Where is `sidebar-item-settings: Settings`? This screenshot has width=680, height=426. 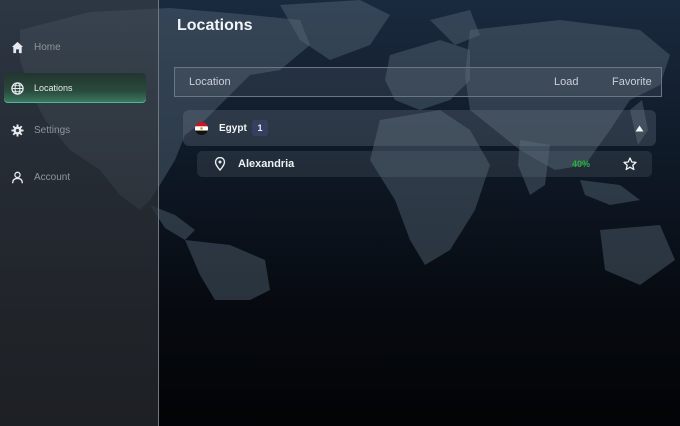
sidebar-item-settings: Settings is located at coordinates (75, 130).